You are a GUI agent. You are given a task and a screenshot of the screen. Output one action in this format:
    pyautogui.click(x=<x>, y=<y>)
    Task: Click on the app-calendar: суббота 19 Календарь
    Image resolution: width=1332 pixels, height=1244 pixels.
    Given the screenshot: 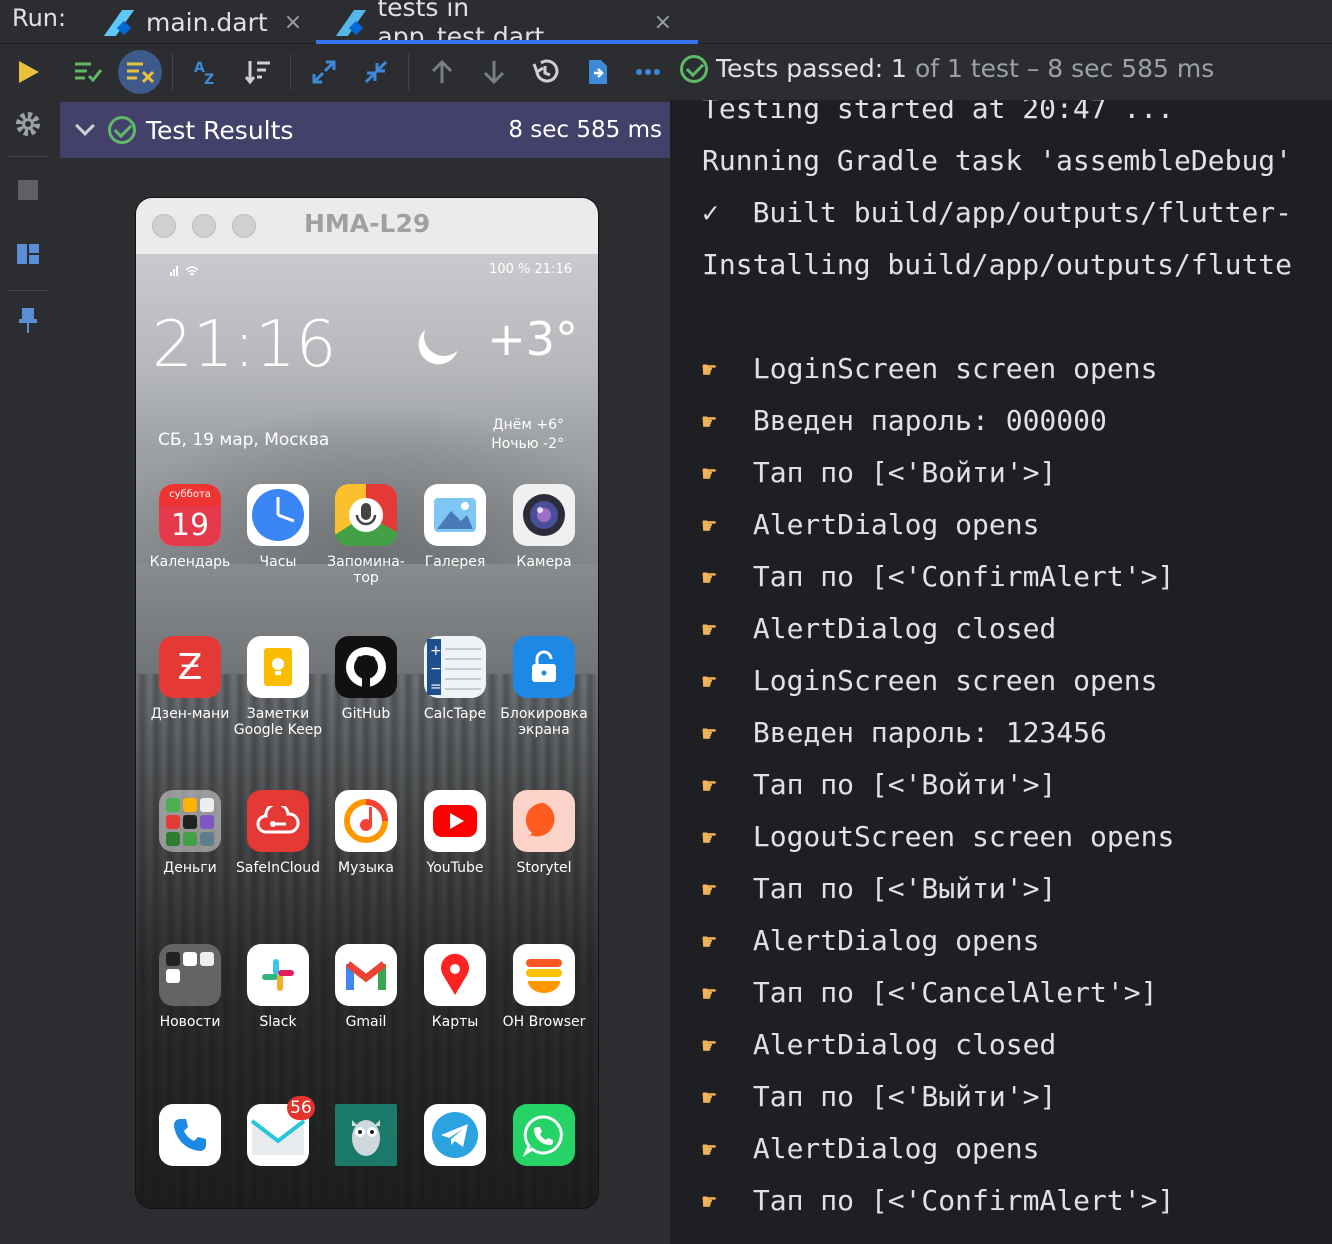 What is the action you would take?
    pyautogui.click(x=190, y=527)
    